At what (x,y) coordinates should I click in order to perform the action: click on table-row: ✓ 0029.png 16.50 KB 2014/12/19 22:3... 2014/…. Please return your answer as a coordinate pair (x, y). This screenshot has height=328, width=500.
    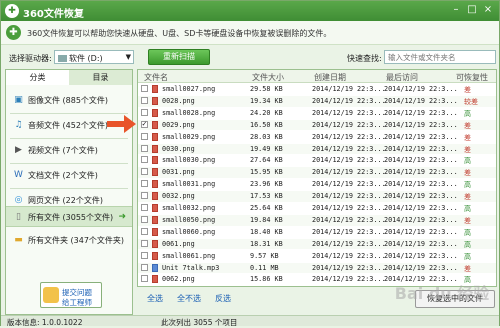
    Looking at the image, I should click on (317, 125).